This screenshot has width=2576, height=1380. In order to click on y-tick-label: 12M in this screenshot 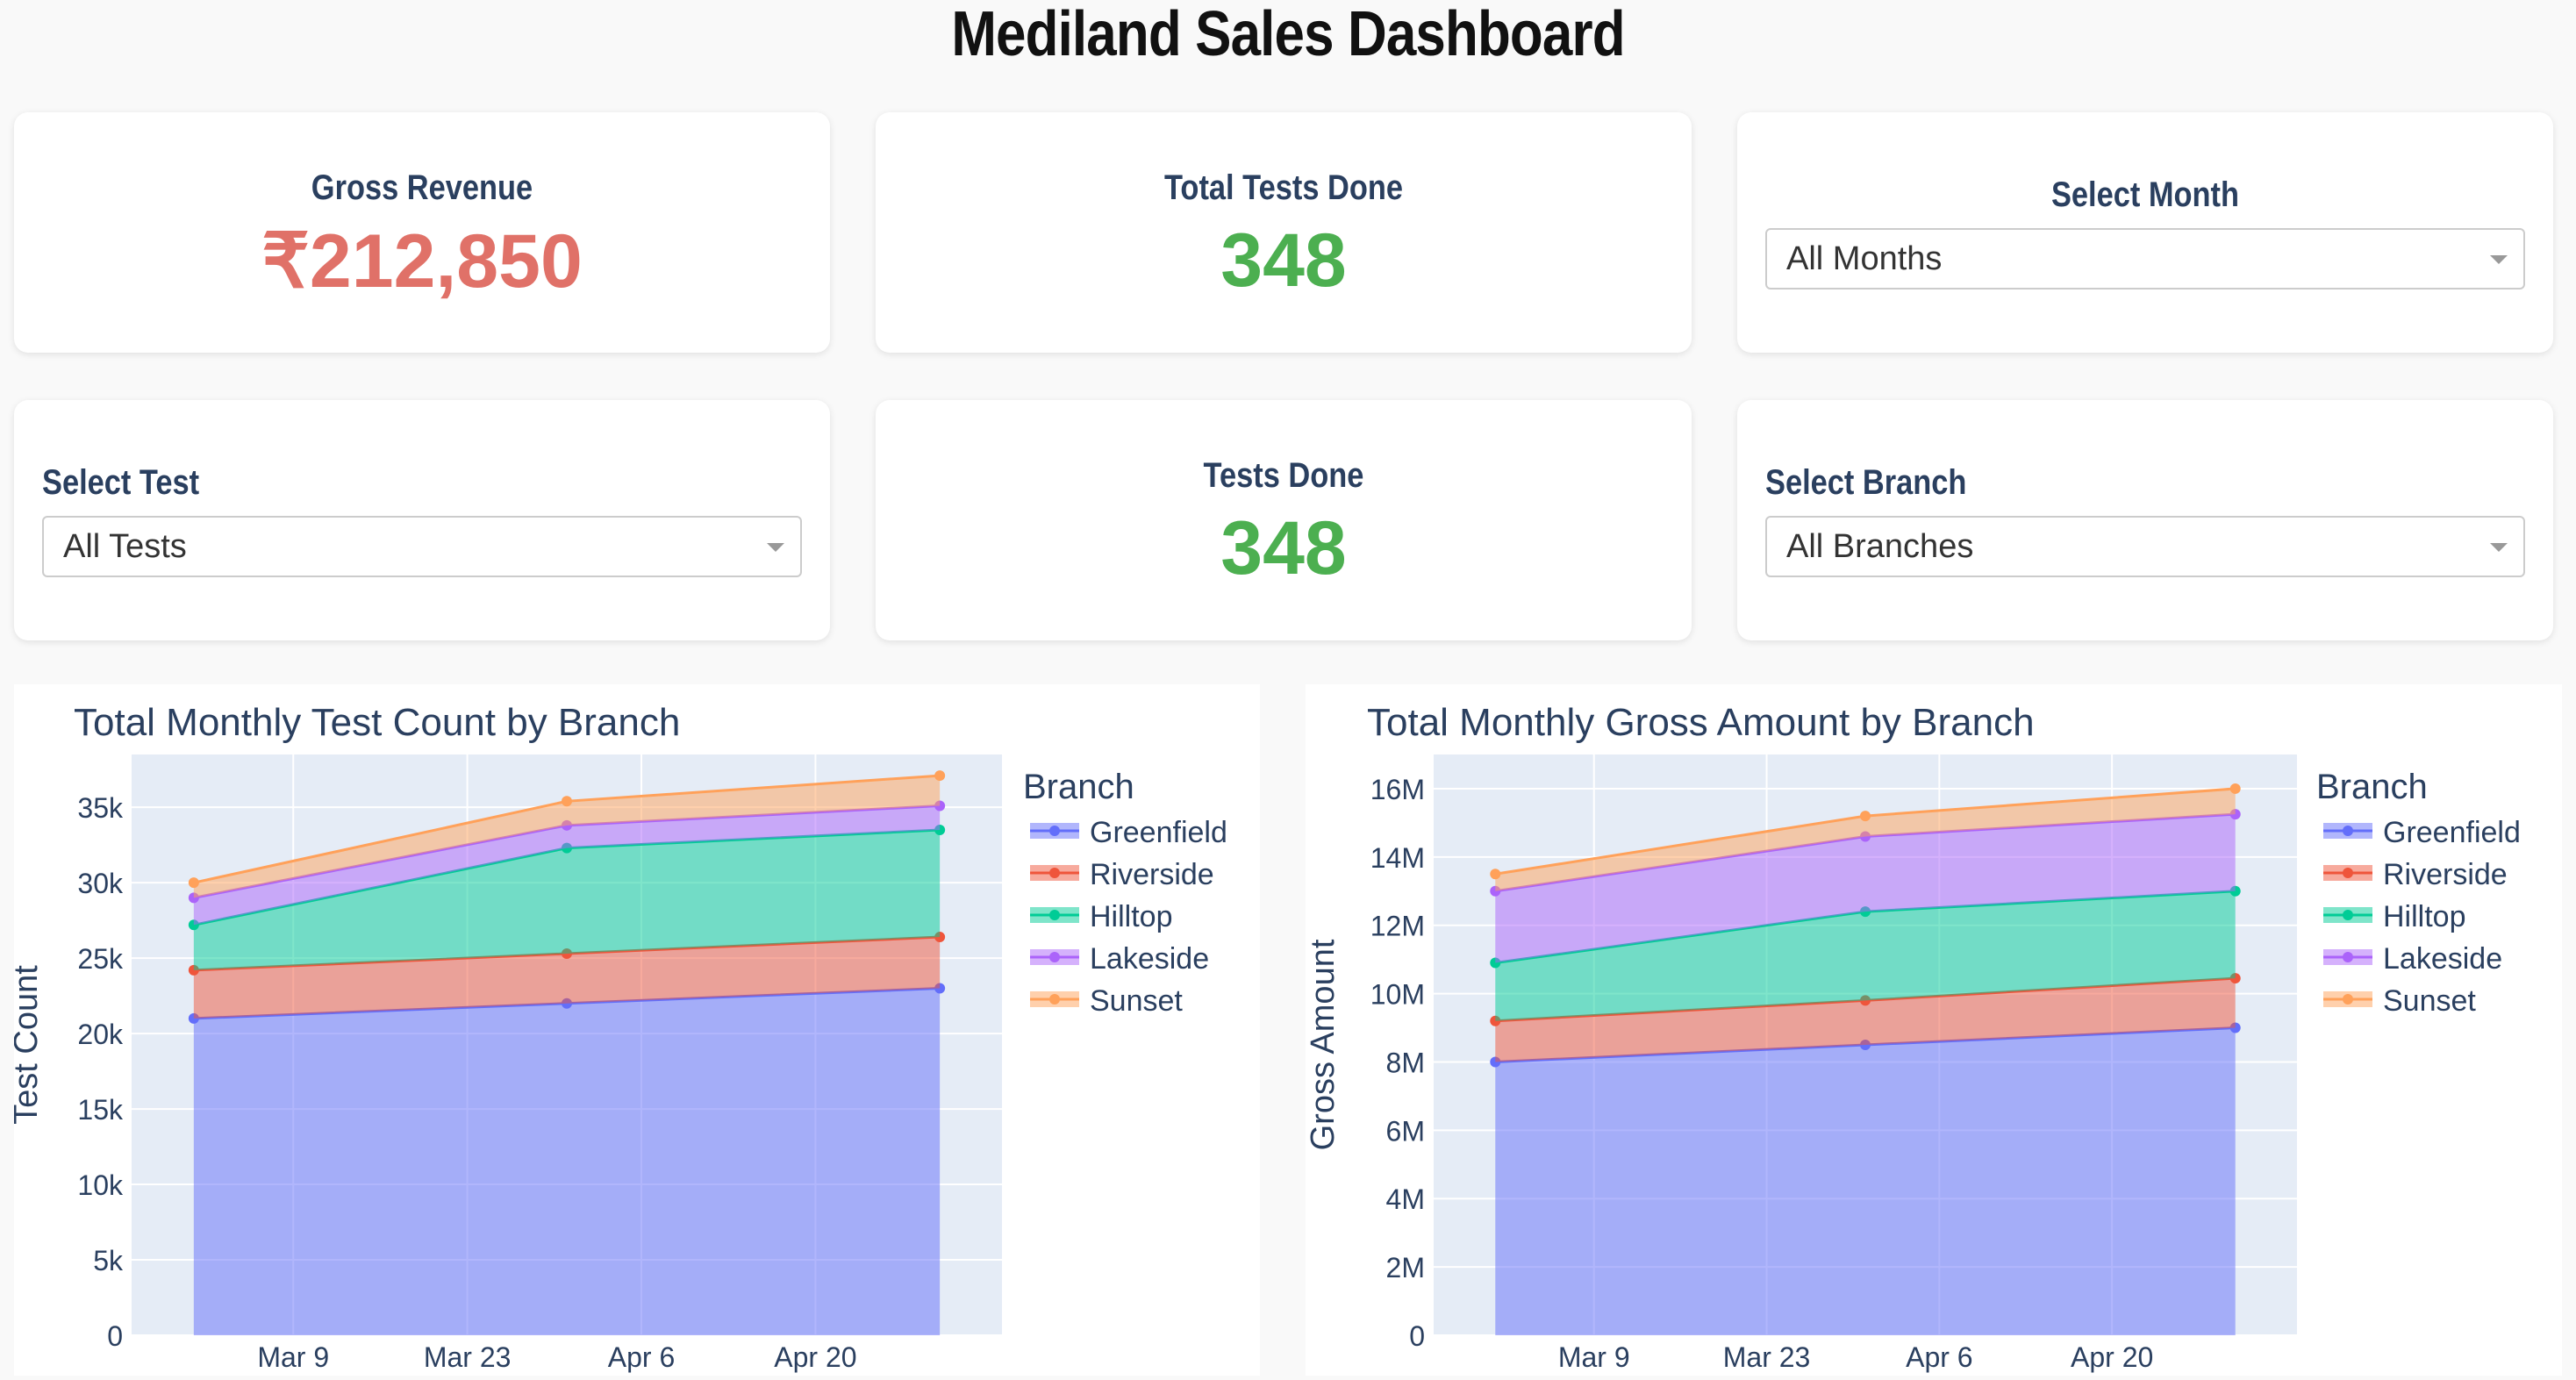, I will do `click(1397, 926)`.